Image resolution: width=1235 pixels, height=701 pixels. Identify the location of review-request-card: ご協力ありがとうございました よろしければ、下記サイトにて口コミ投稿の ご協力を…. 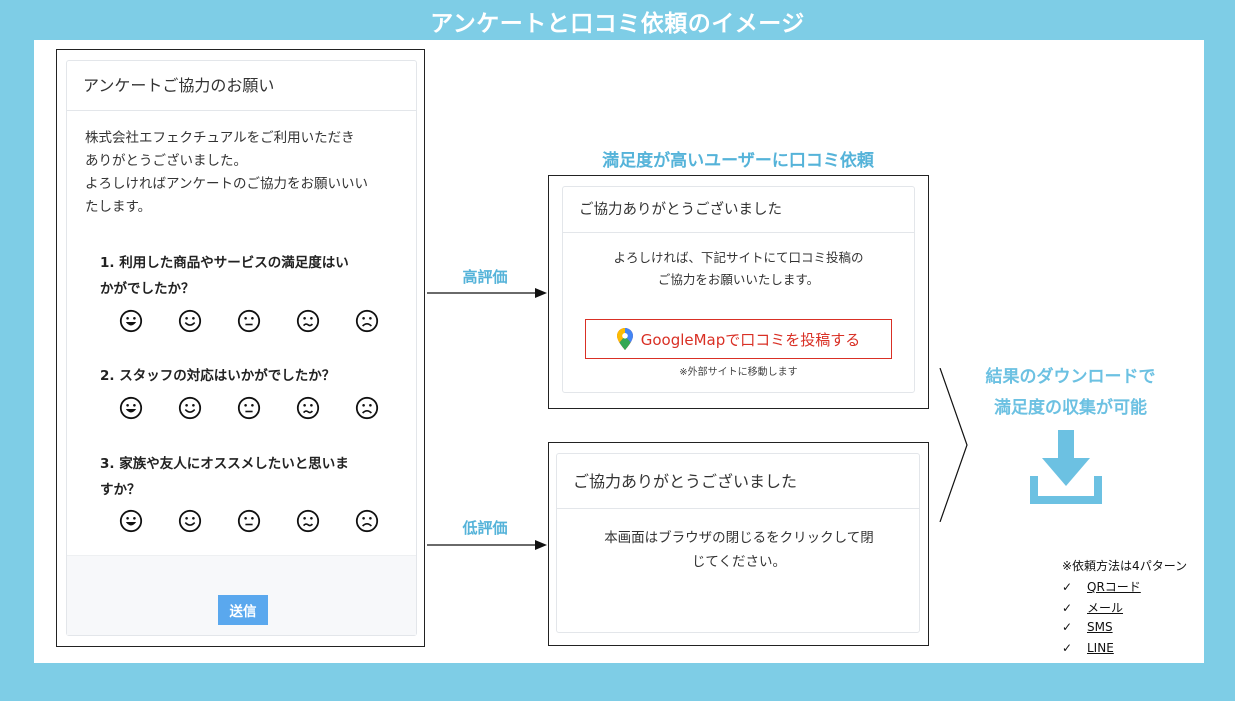
(738, 289).